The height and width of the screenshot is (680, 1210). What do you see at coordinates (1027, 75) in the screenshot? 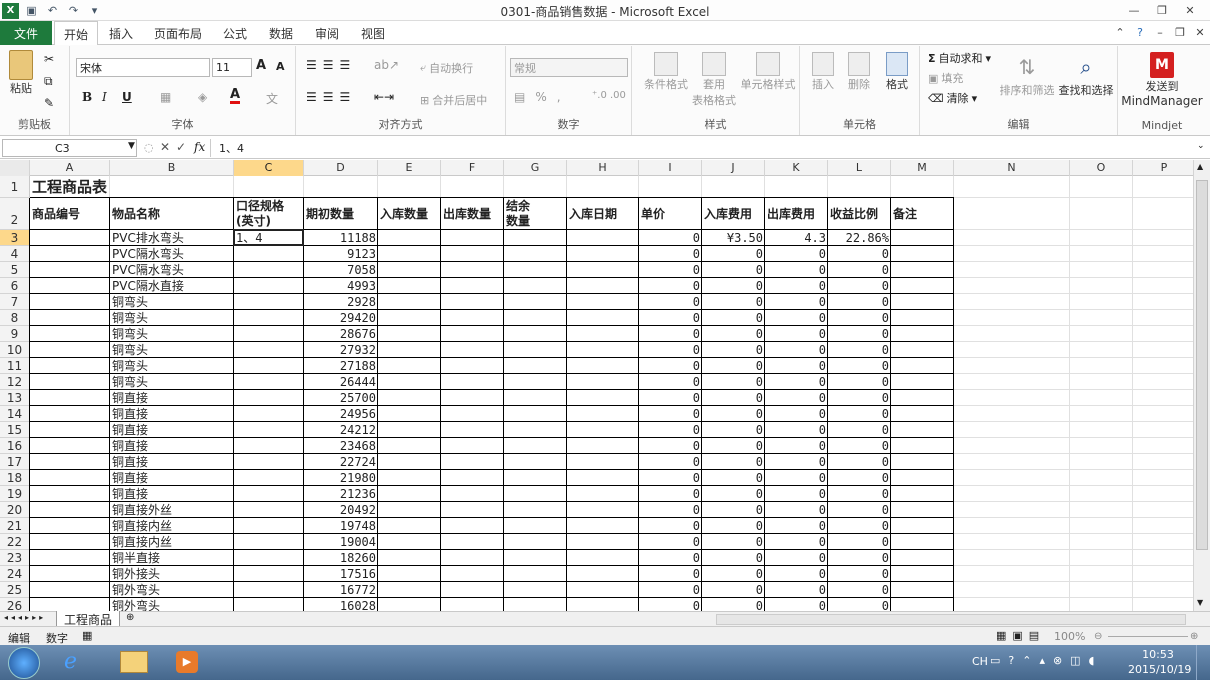
I see `sort-filter-button: ⇅ 排序和筛选` at bounding box center [1027, 75].